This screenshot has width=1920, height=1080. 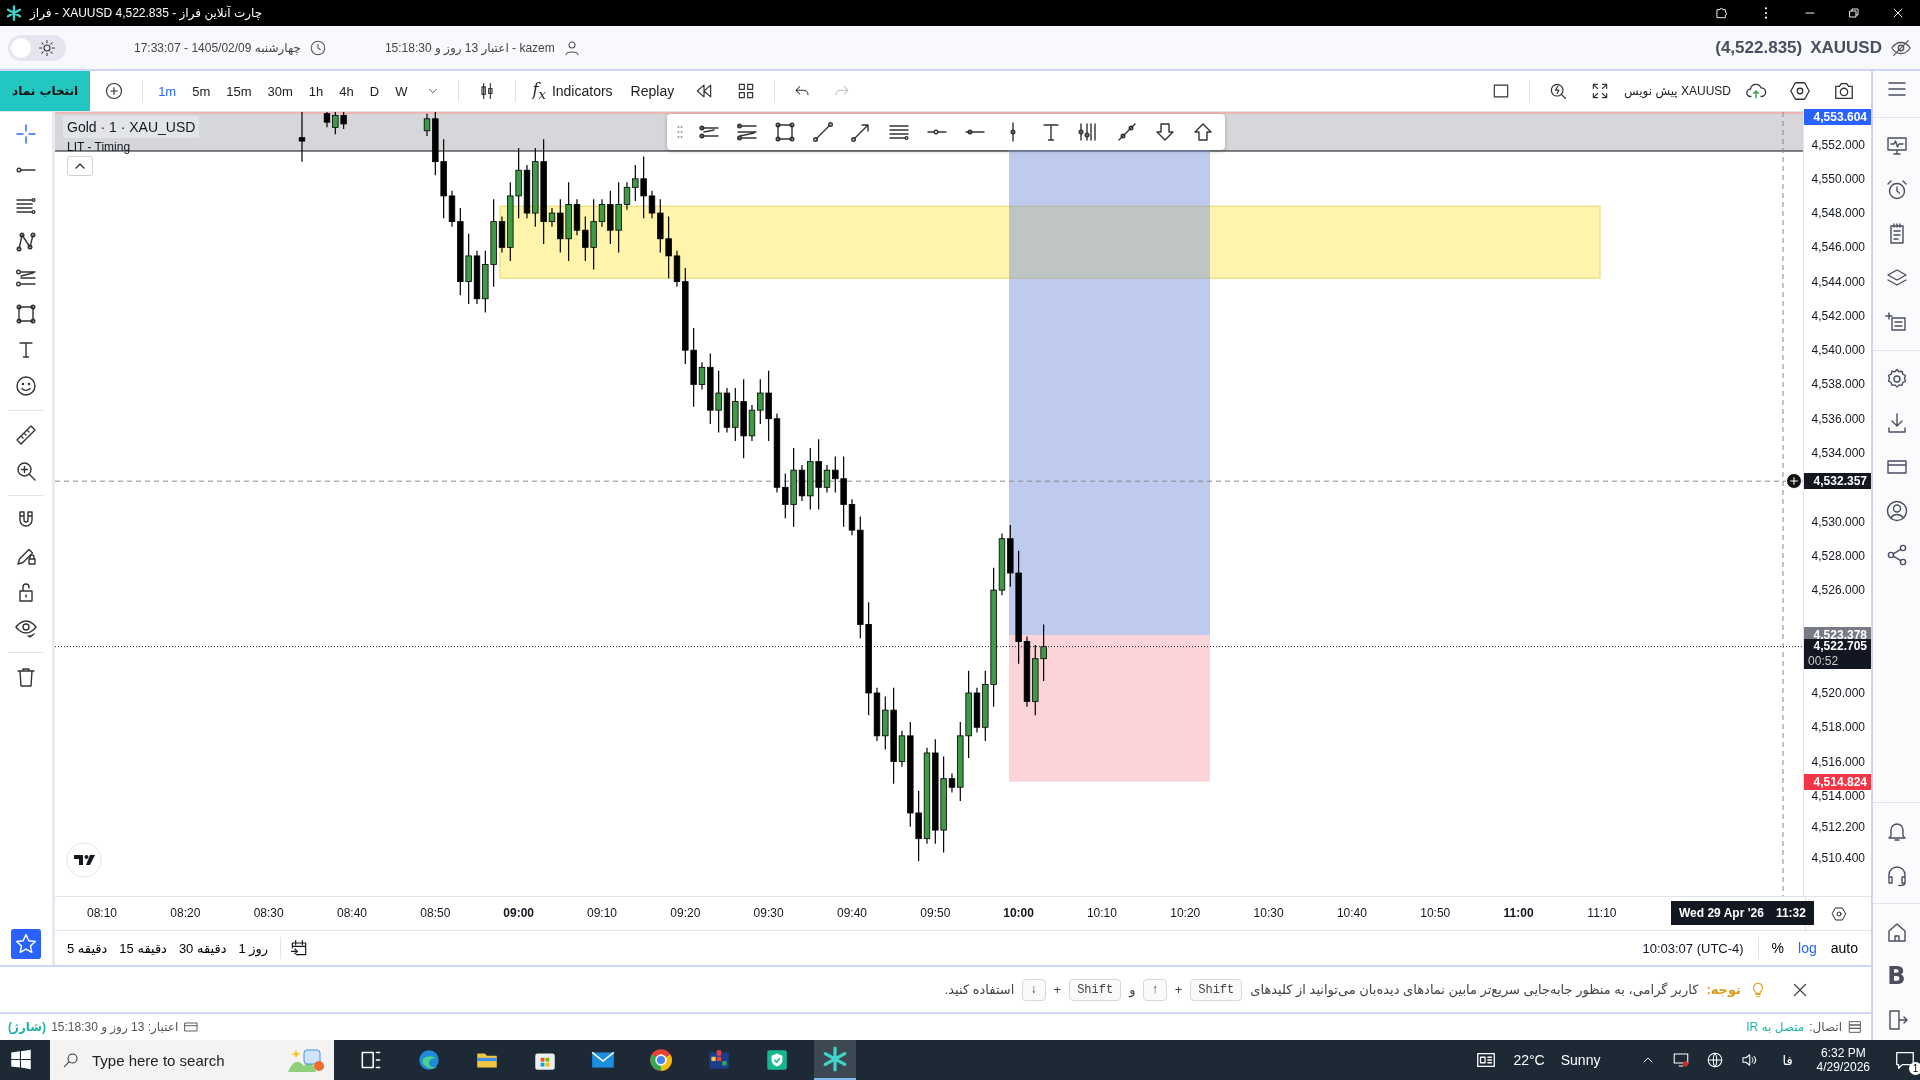 I want to click on monitor-icon, so click(x=1896, y=146).